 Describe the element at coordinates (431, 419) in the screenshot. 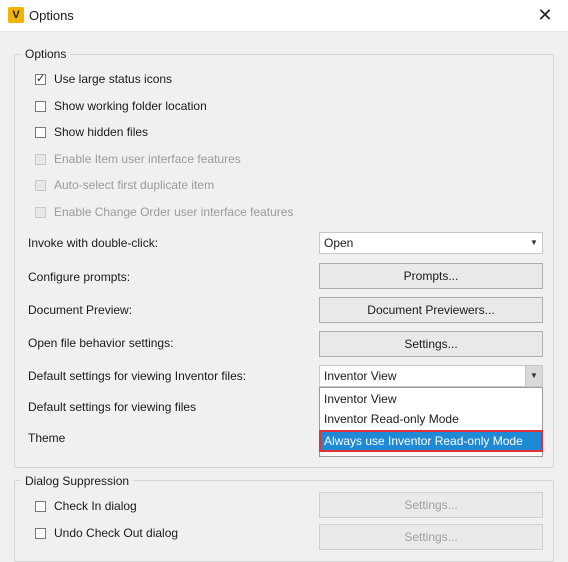

I see `dropdown-option-inventor-read-only: Inventor Read-only Mode` at that location.